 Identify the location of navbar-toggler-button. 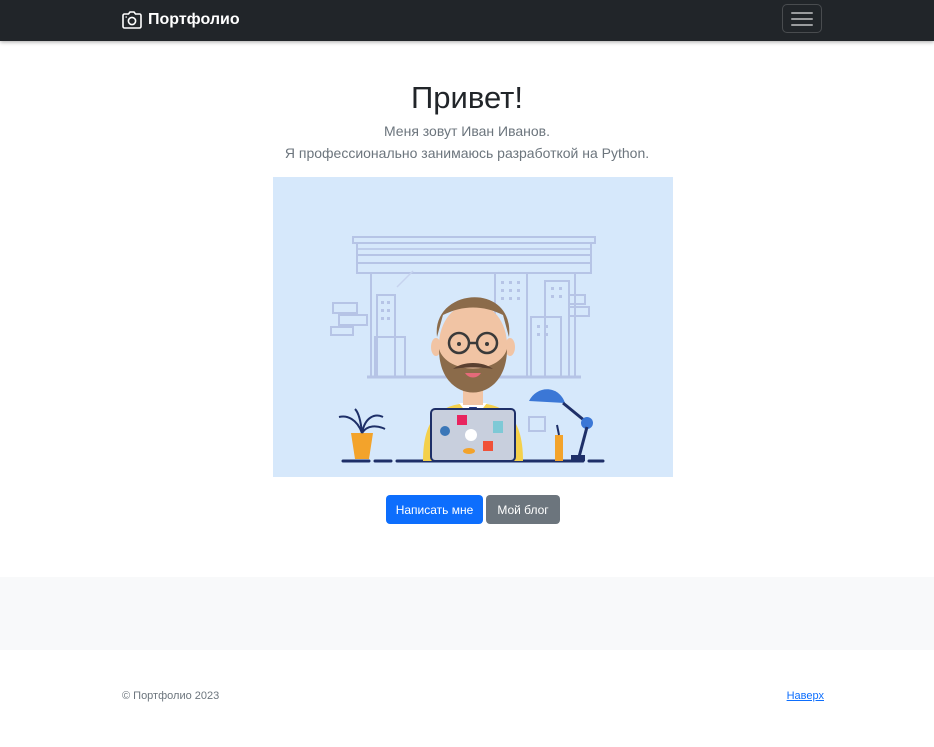
(802, 18).